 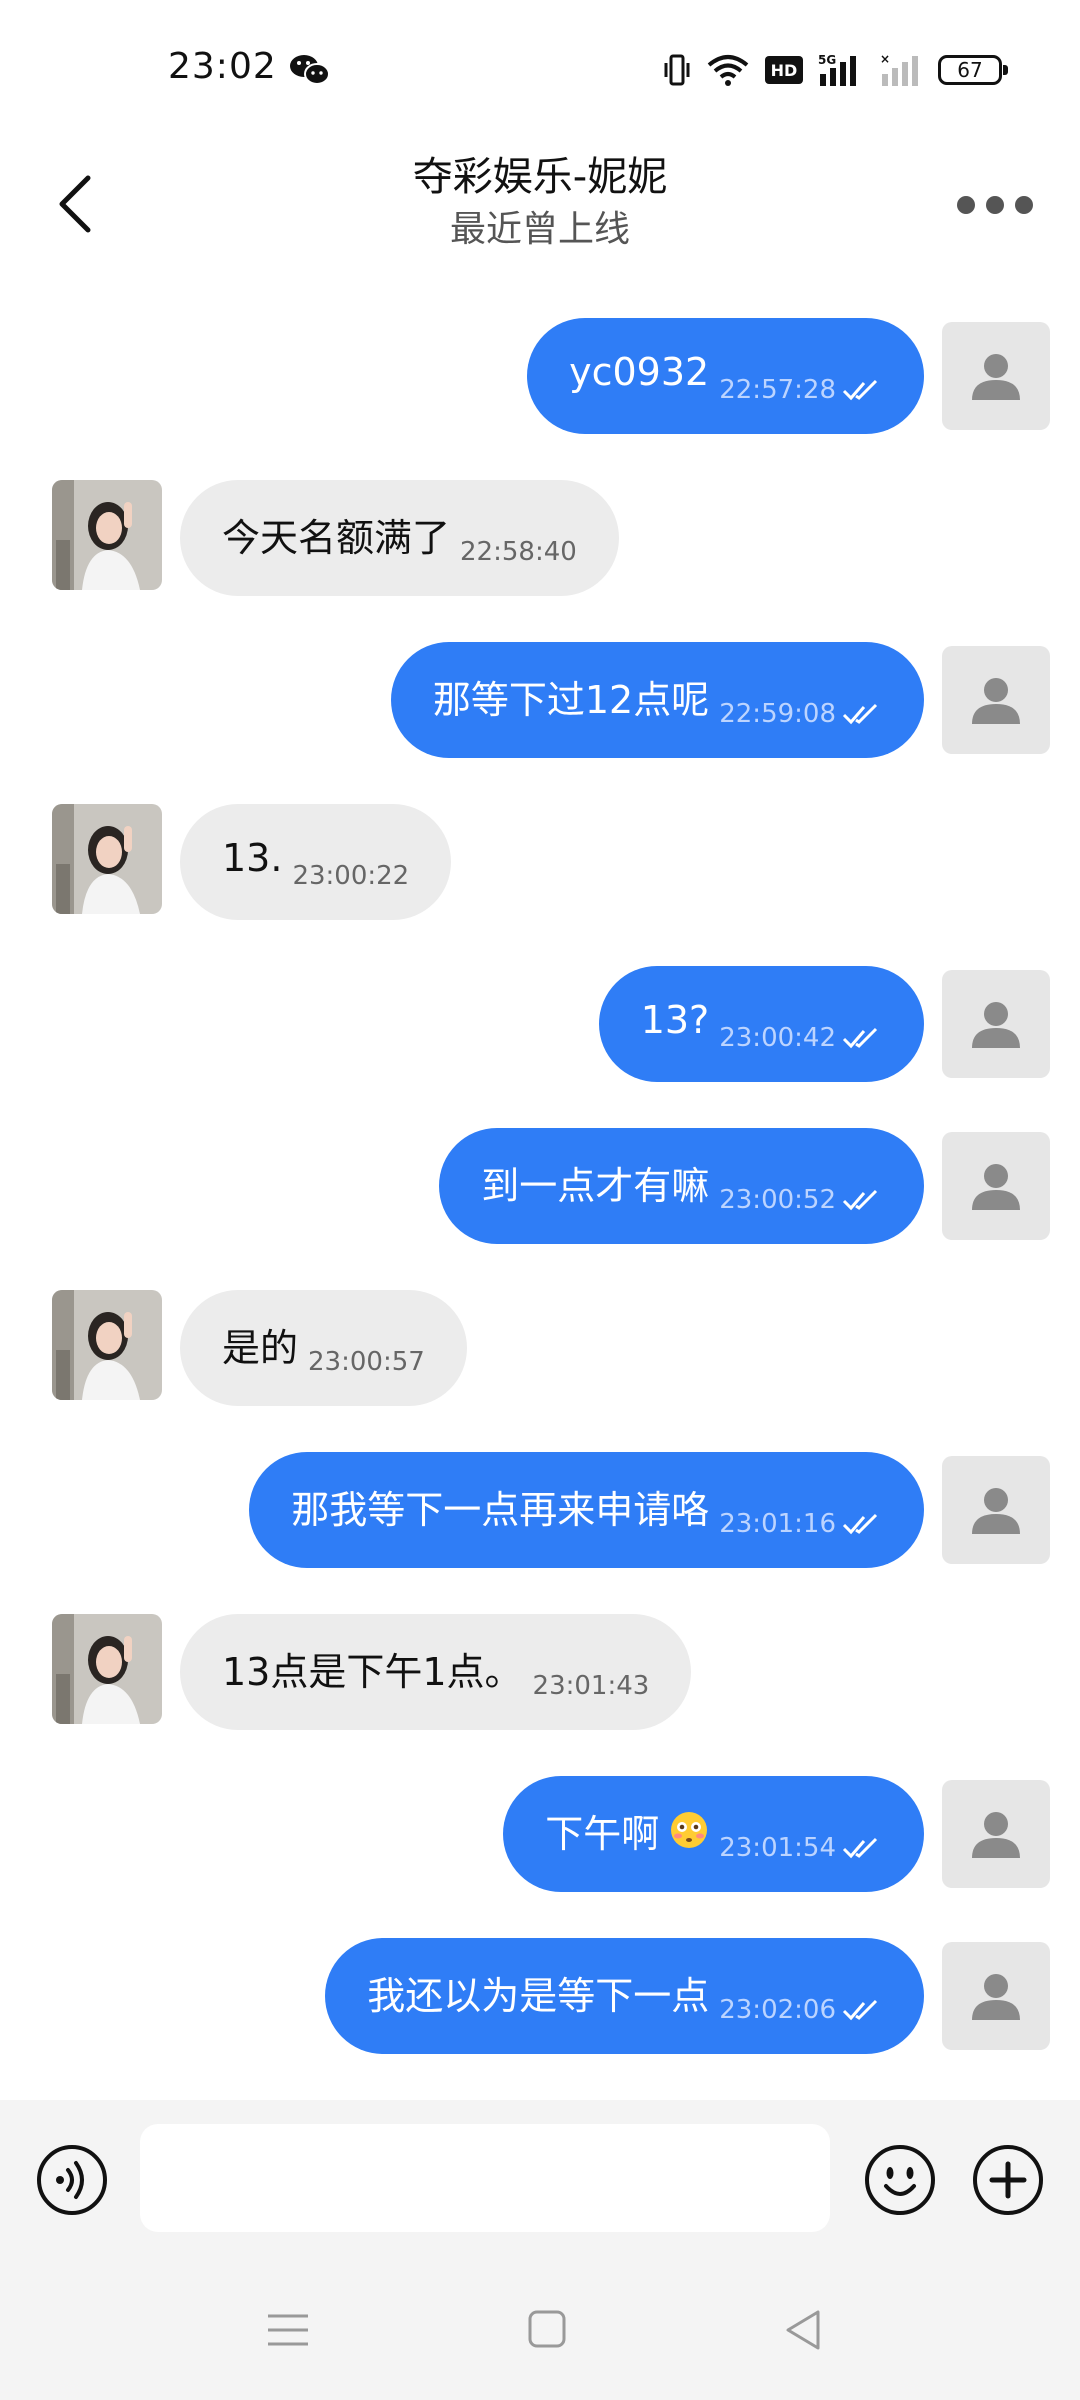 I want to click on message-meta: 23:01:16, so click(x=800, y=1524).